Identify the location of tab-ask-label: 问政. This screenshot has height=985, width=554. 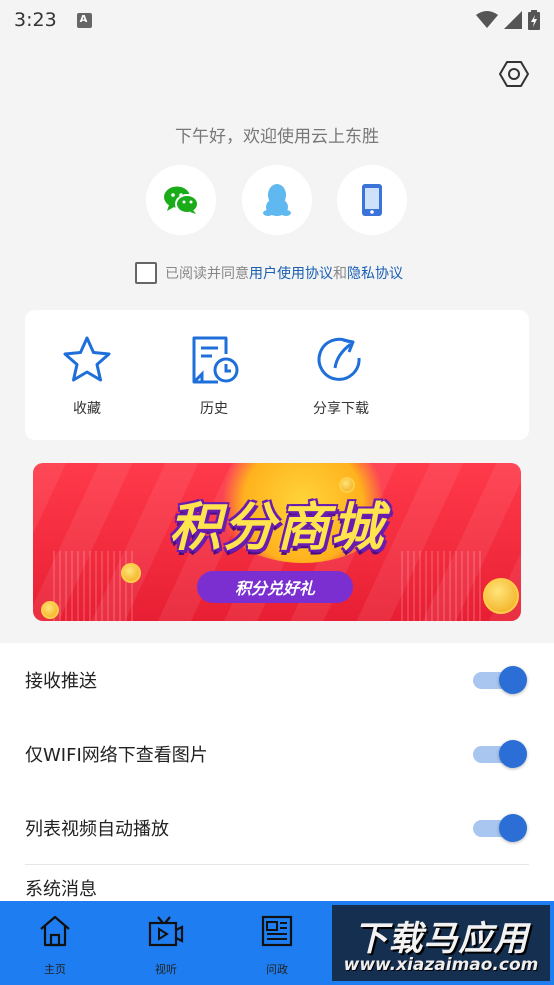
(277, 969).